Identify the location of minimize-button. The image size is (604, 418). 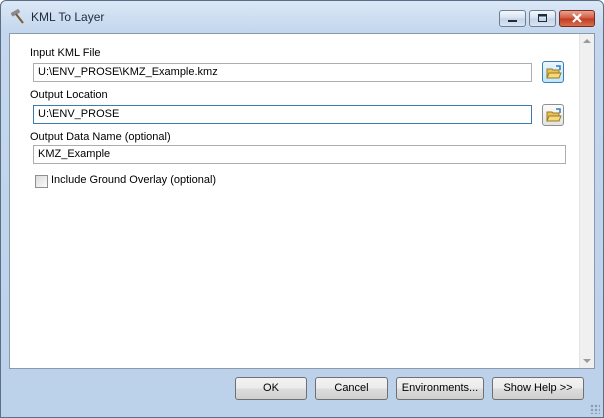
(512, 18).